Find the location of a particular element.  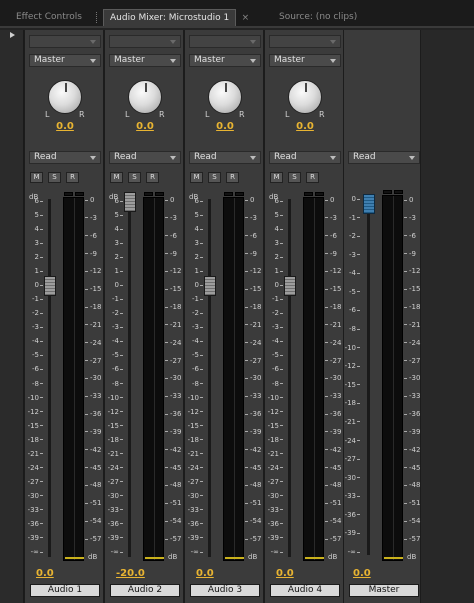

fader-tick-label: -12 is located at coordinates (195, 412).